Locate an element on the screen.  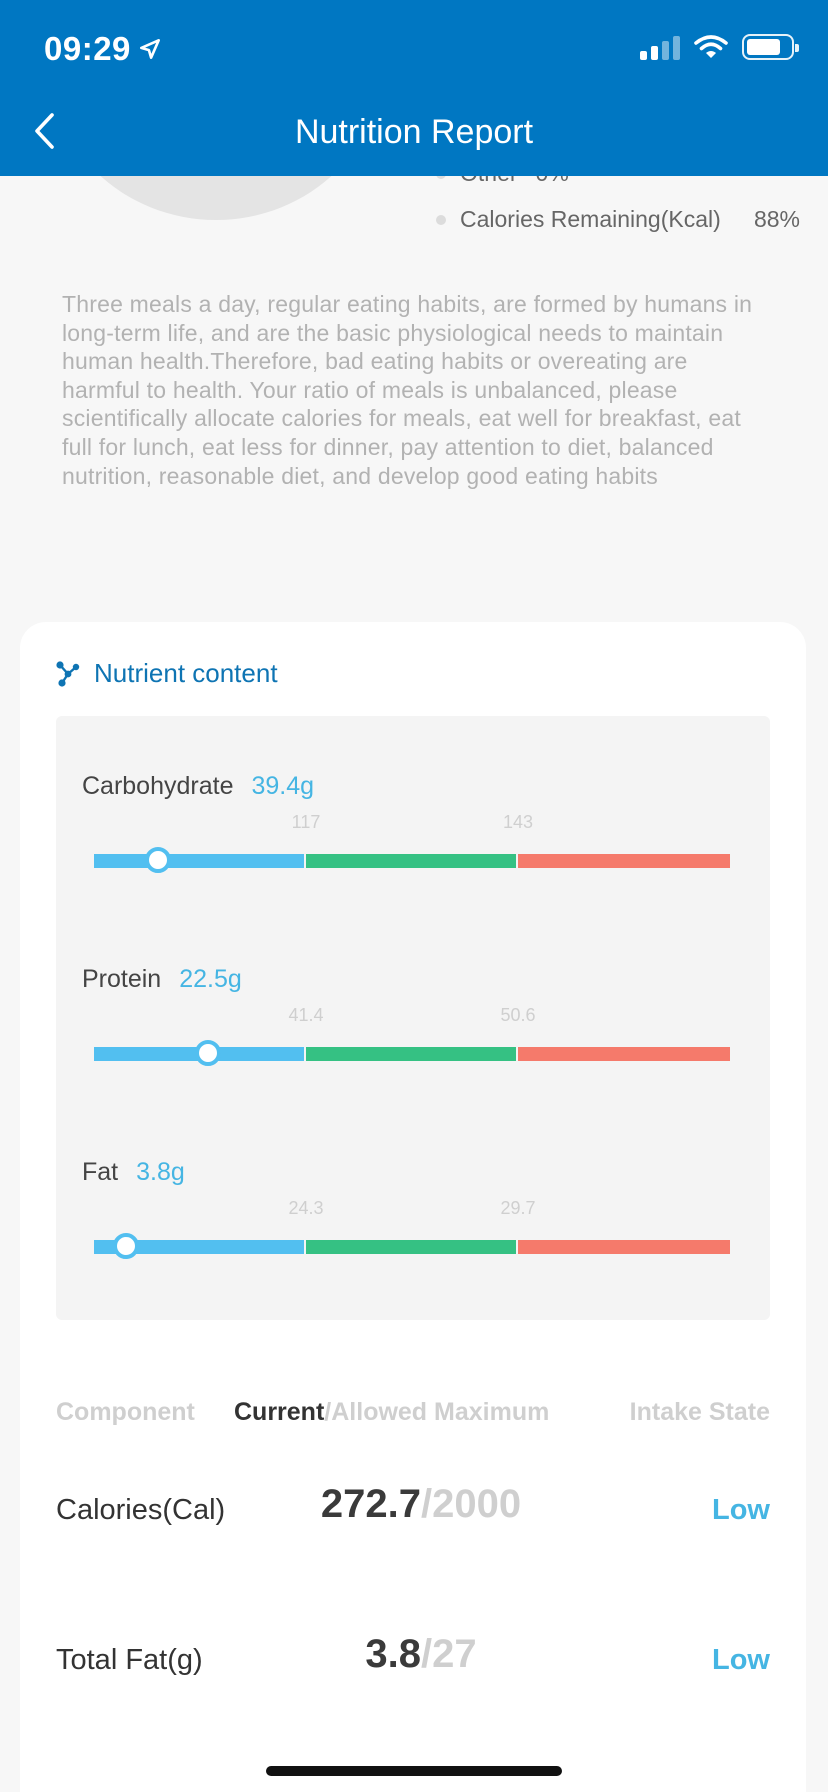
high-threshold-label: 50.6 is located at coordinates (518, 1015).